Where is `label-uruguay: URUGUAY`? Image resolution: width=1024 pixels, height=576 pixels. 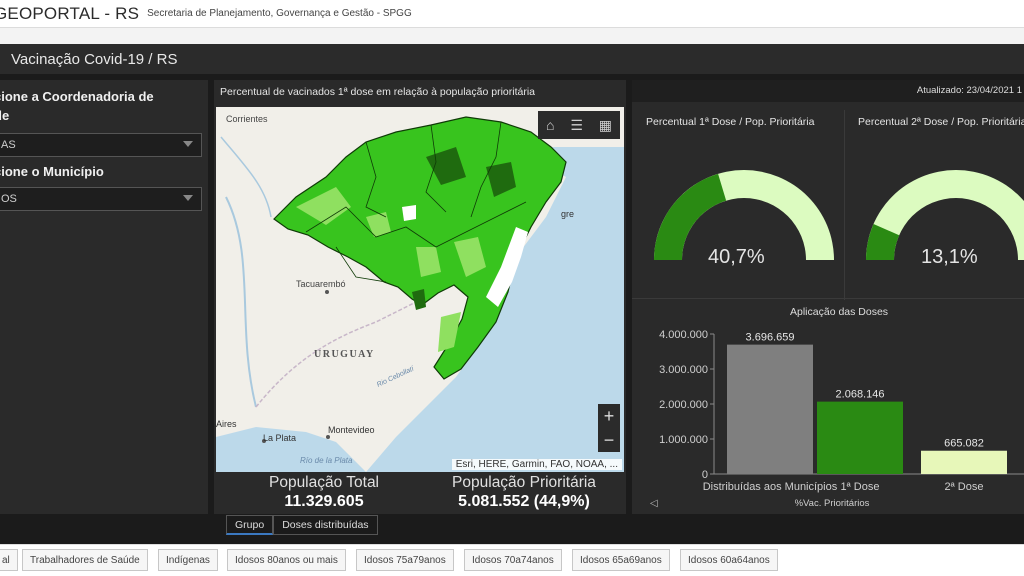 label-uruguay: URUGUAY is located at coordinates (344, 354).